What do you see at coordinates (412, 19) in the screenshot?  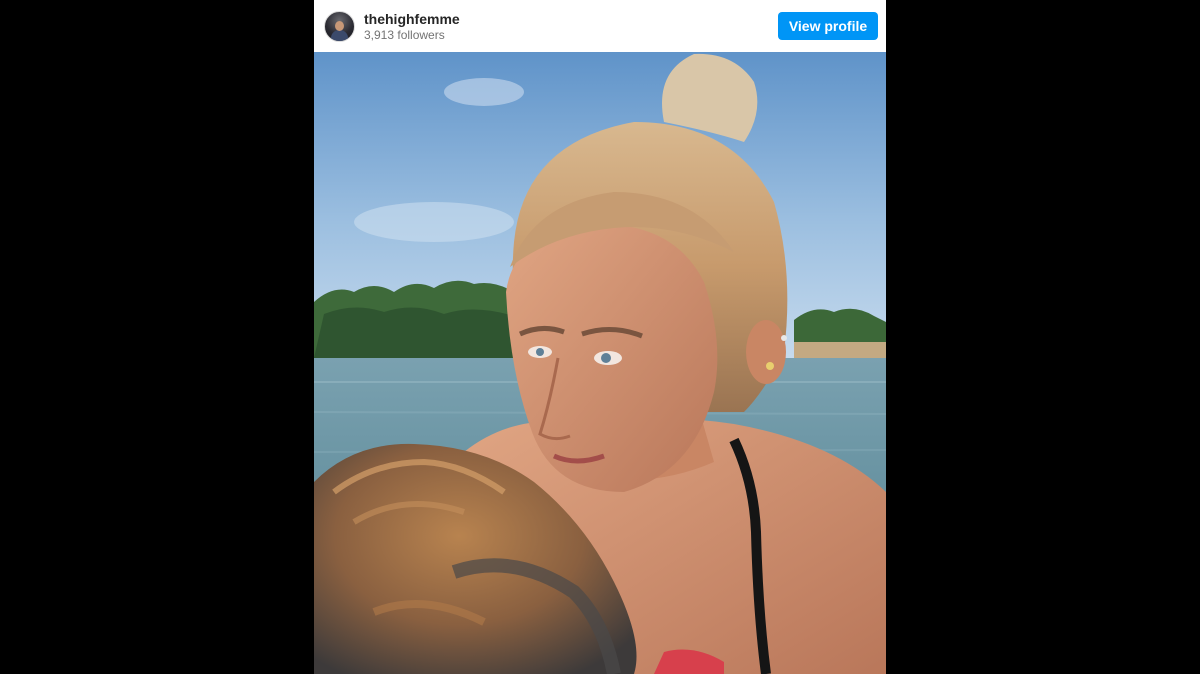 I see `username-link: thehighfemme` at bounding box center [412, 19].